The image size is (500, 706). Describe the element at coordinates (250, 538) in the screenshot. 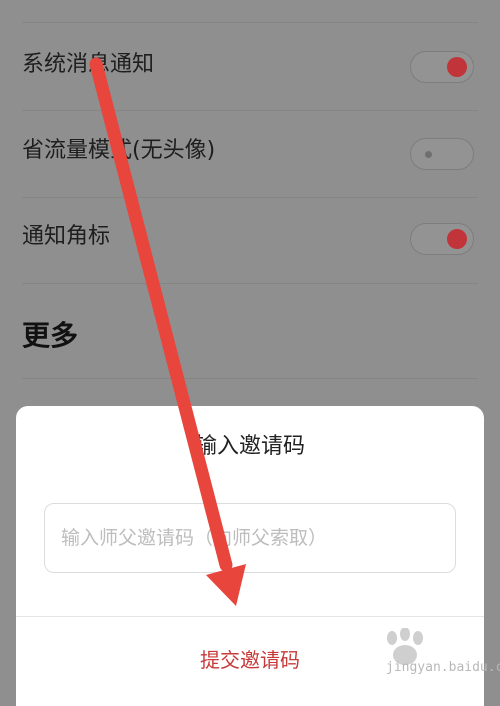

I see `invite-code-input` at that location.